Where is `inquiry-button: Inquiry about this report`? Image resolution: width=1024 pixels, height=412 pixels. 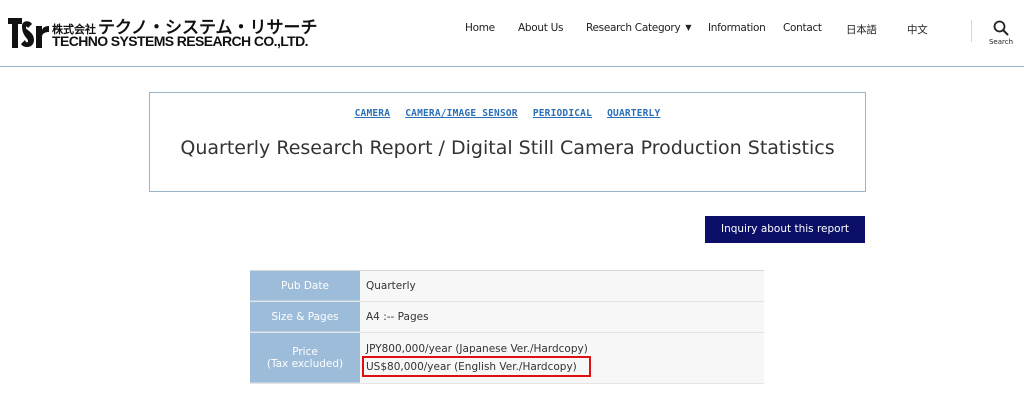 inquiry-button: Inquiry about this report is located at coordinates (785, 229).